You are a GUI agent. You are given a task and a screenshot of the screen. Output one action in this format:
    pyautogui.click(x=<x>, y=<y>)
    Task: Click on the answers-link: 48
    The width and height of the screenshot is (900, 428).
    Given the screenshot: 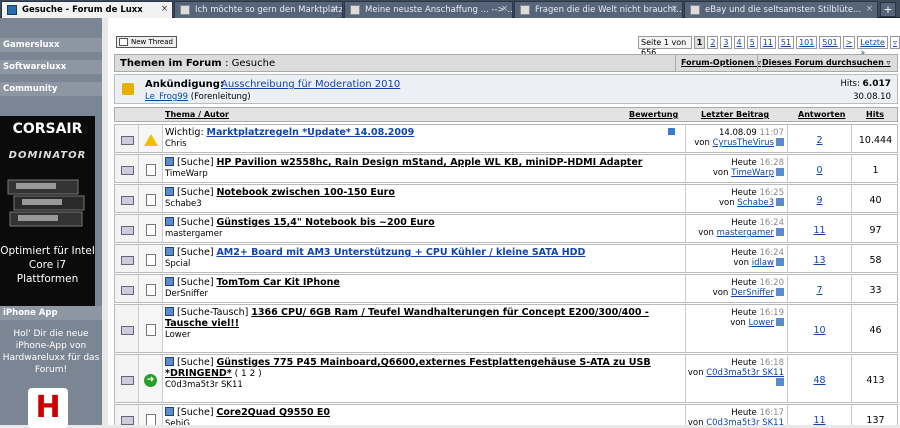 What is the action you would take?
    pyautogui.click(x=819, y=378)
    